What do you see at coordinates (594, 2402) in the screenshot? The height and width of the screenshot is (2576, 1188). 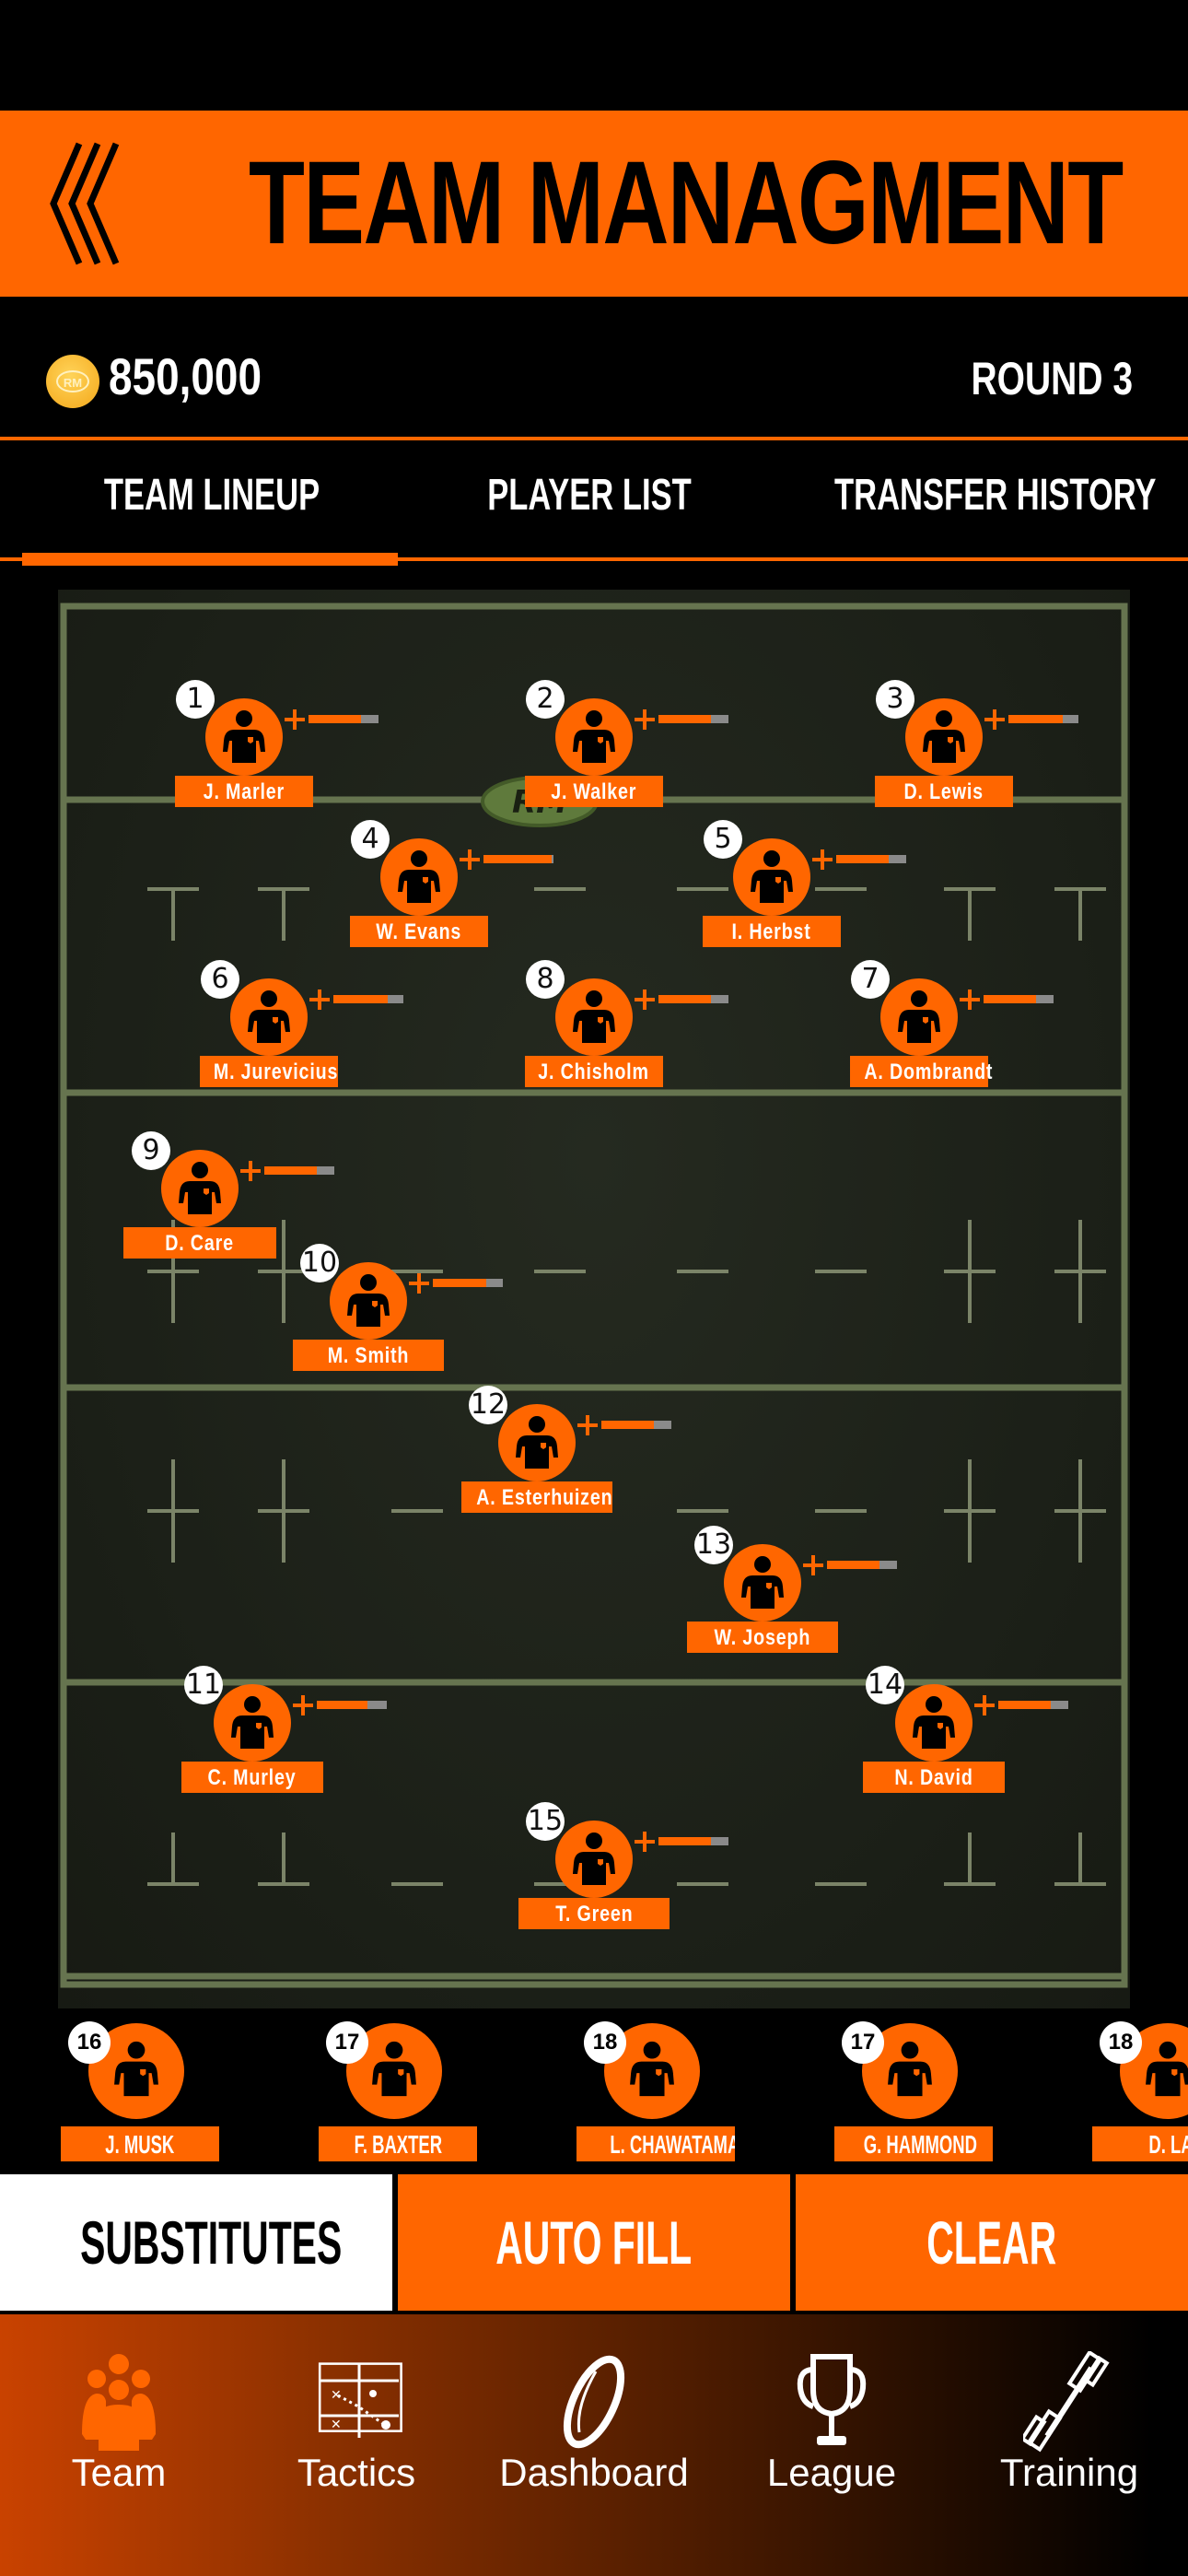 I see `rugby-ball-icon` at bounding box center [594, 2402].